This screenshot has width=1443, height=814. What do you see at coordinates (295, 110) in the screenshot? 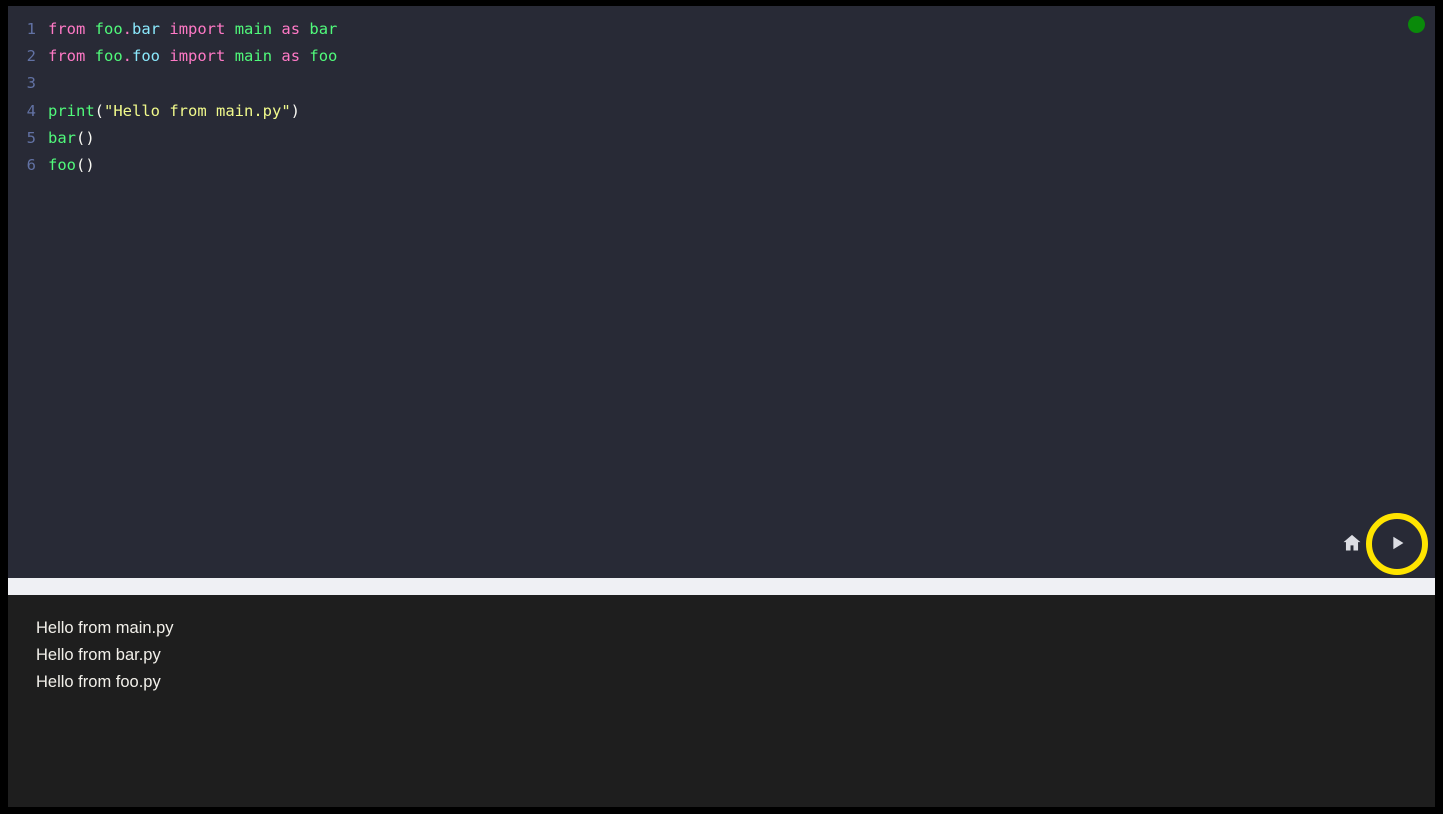
I see `code-token: )` at bounding box center [295, 110].